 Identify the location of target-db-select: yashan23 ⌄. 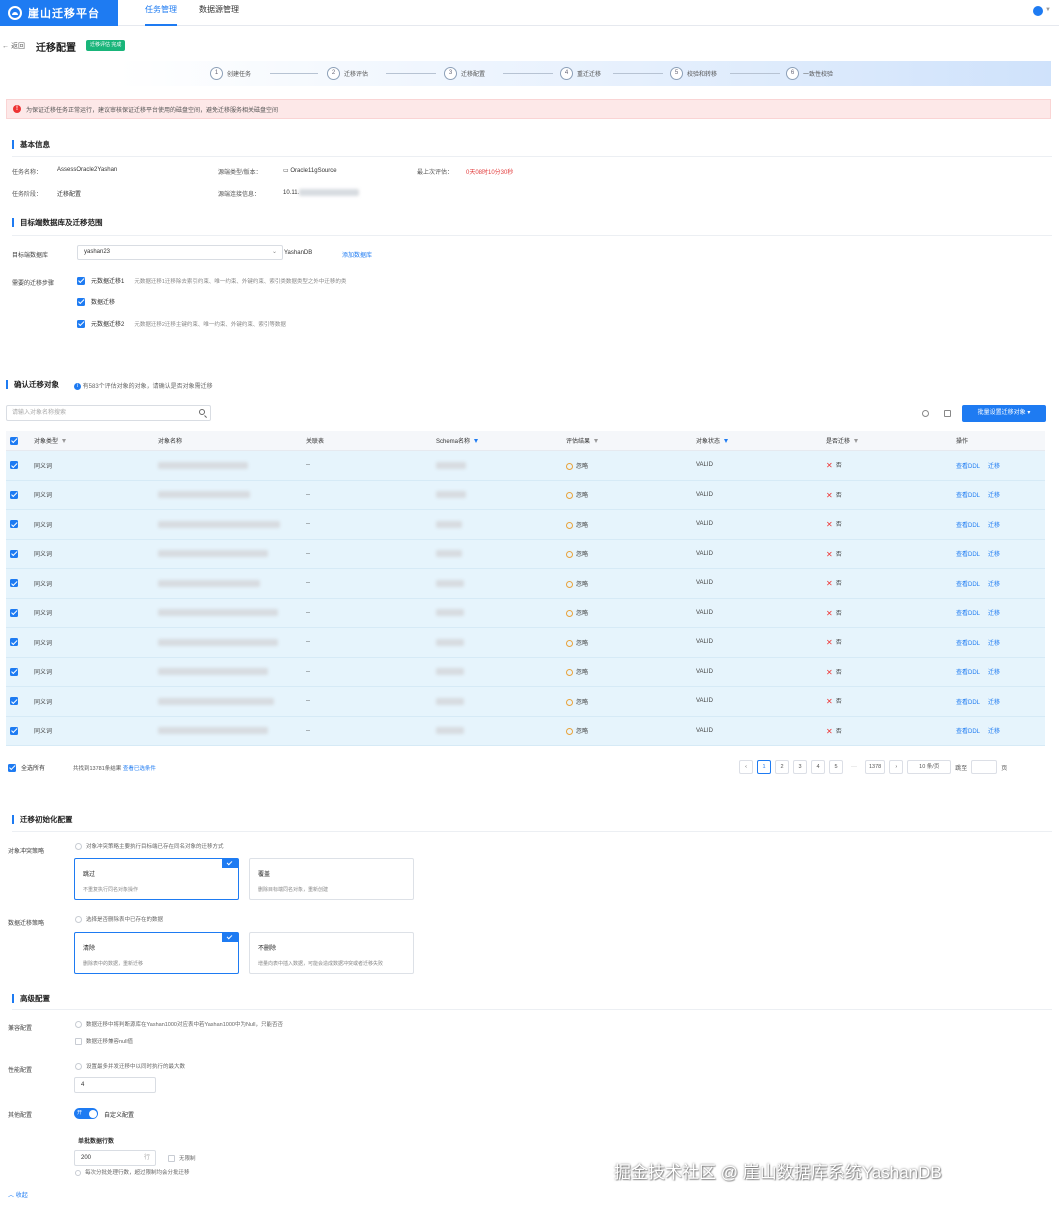
(180, 252).